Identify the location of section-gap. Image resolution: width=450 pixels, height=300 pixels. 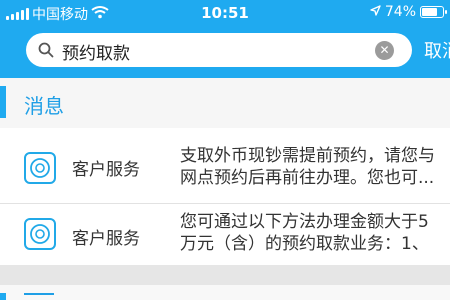
(225, 275).